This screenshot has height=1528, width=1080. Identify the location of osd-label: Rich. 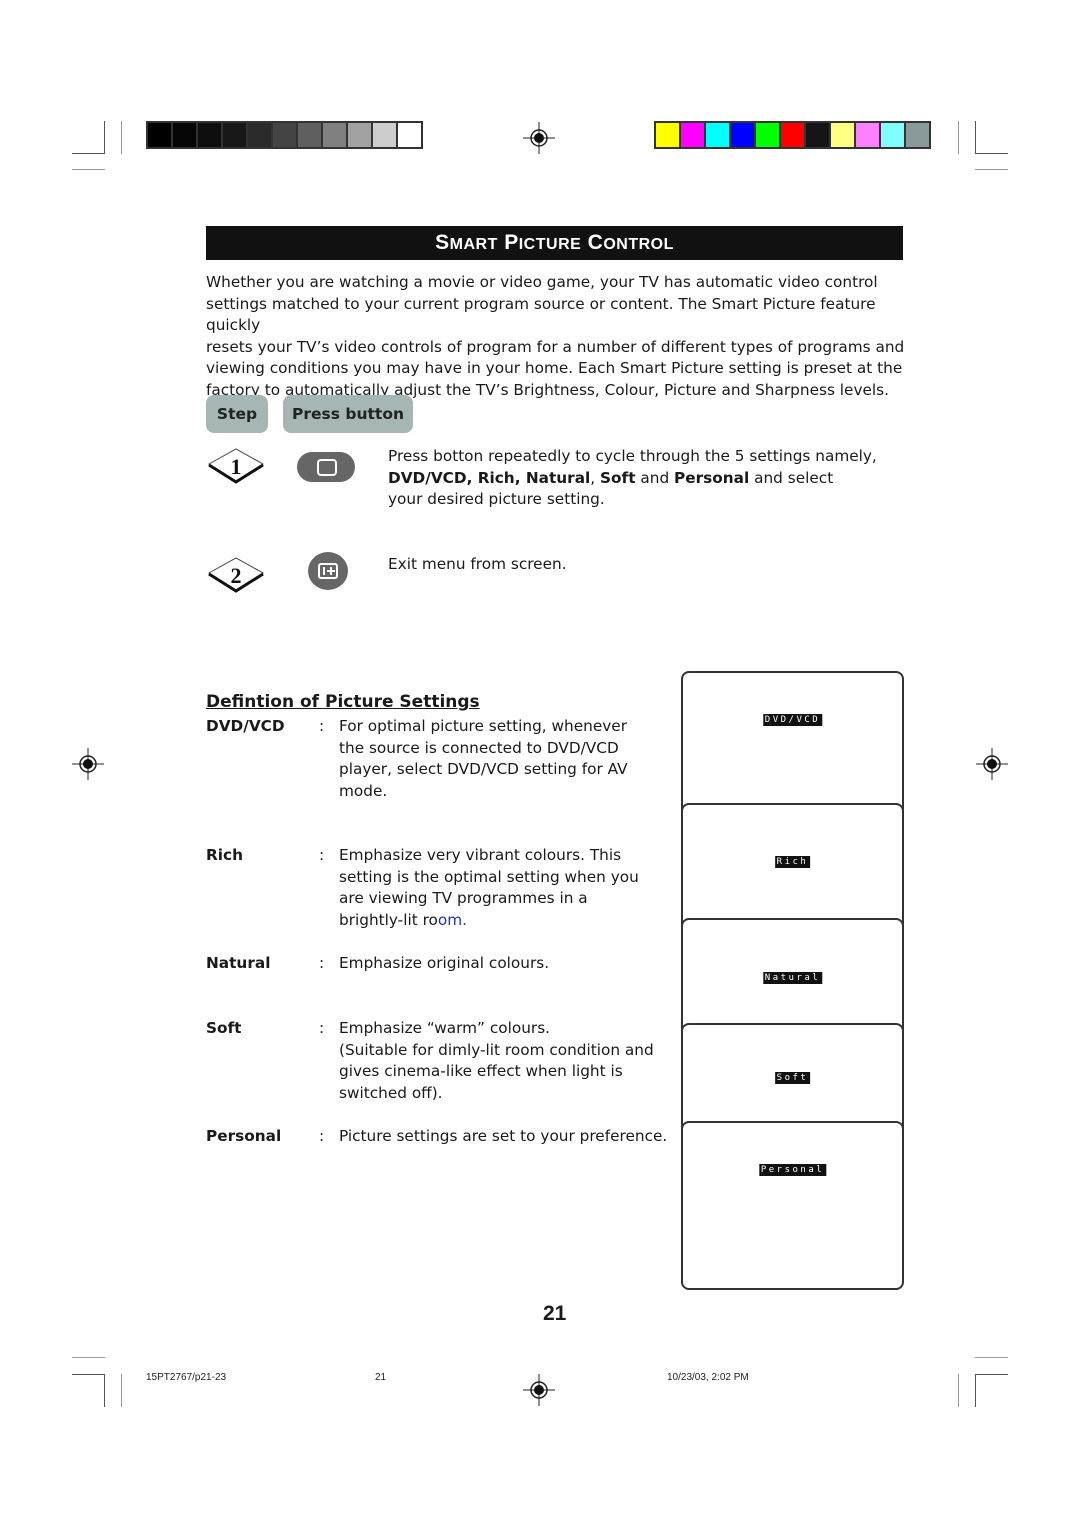
(792, 862).